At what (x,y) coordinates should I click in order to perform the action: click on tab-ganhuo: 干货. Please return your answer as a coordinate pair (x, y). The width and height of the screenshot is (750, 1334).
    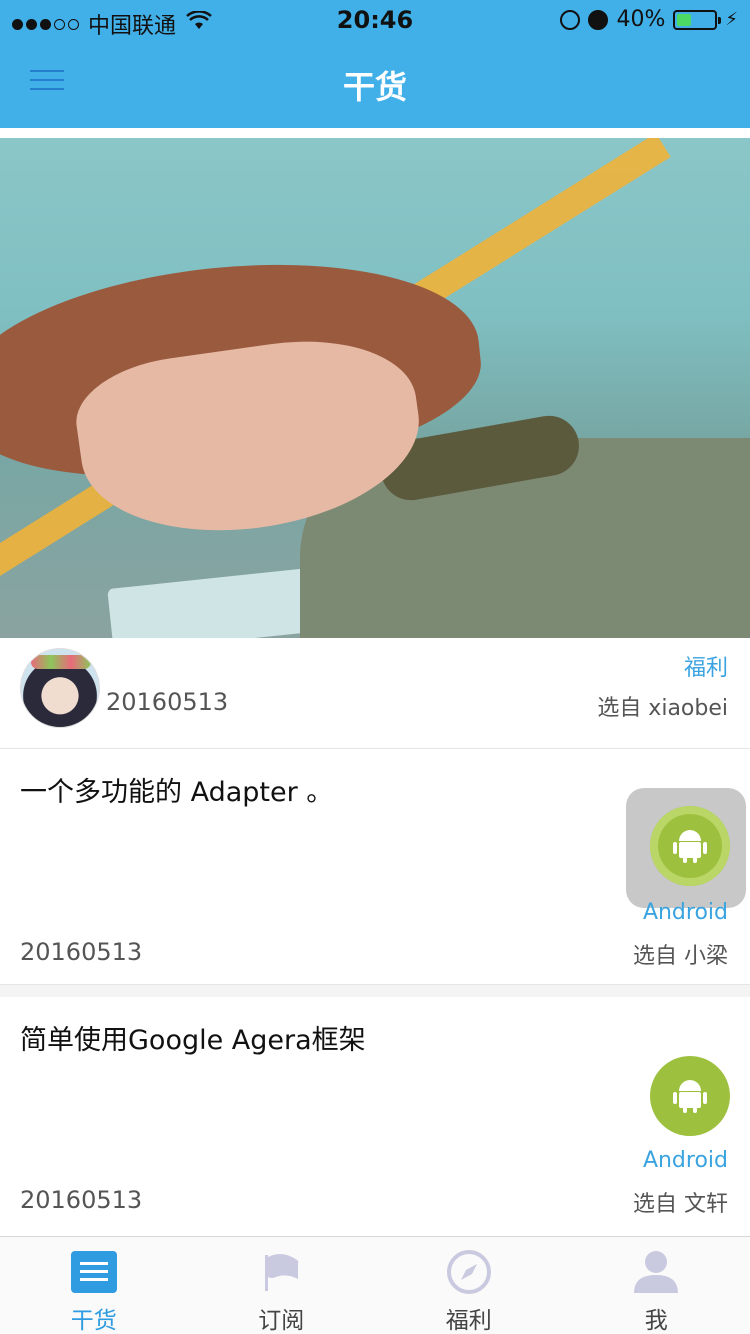
    Looking at the image, I should click on (94, 1285).